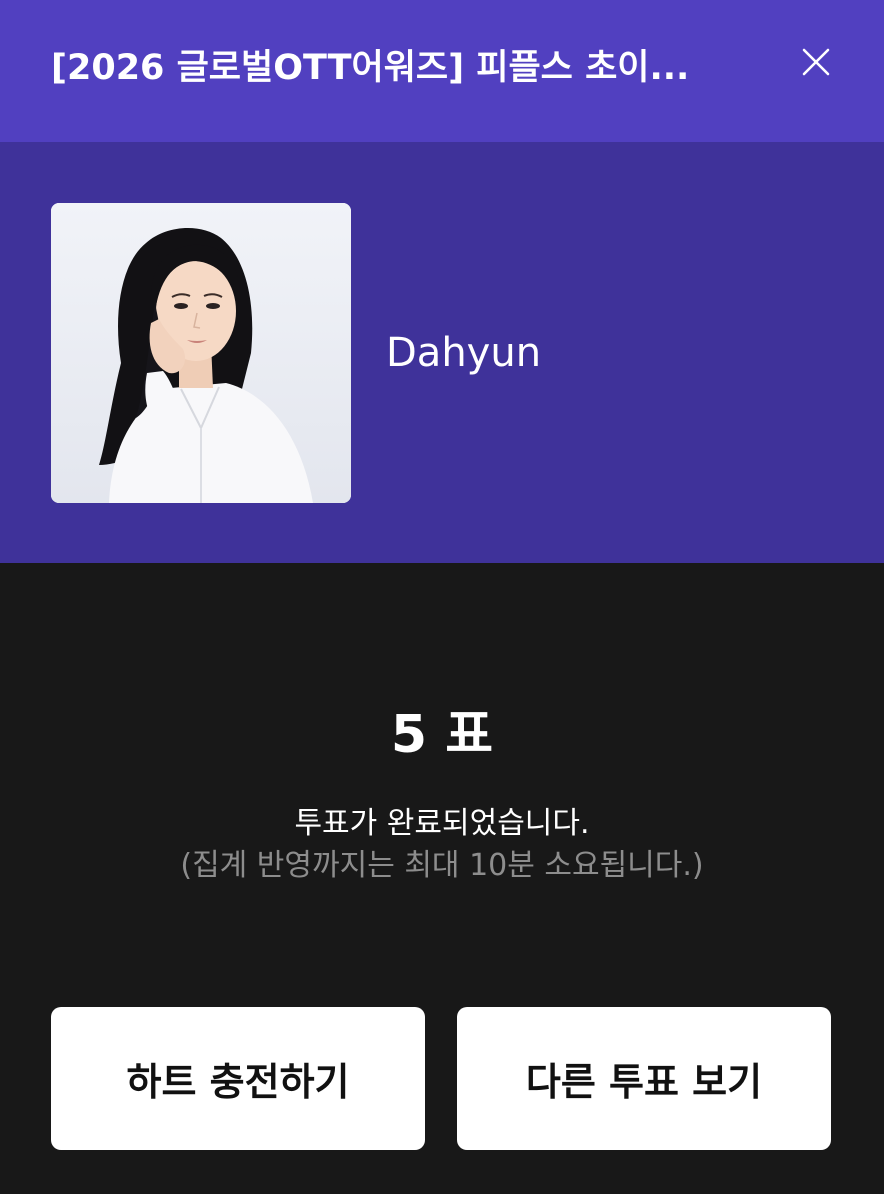  I want to click on vote-complete-message: 투표가 완료되었습니다., so click(442, 823).